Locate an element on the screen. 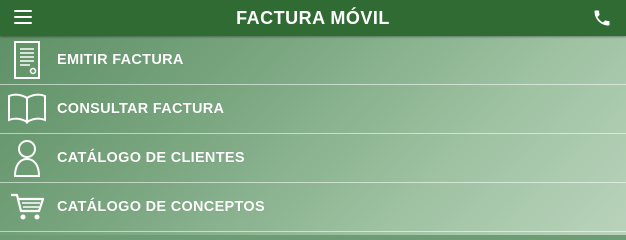 This screenshot has width=626, height=240. menu-button is located at coordinates (23, 18).